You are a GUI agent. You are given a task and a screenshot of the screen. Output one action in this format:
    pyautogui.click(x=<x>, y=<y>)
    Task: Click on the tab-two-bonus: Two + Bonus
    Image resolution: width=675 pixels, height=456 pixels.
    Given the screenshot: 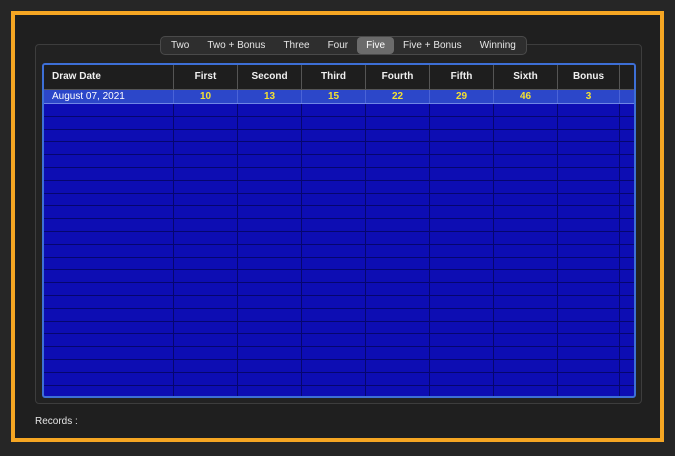 What is the action you would take?
    pyautogui.click(x=236, y=45)
    